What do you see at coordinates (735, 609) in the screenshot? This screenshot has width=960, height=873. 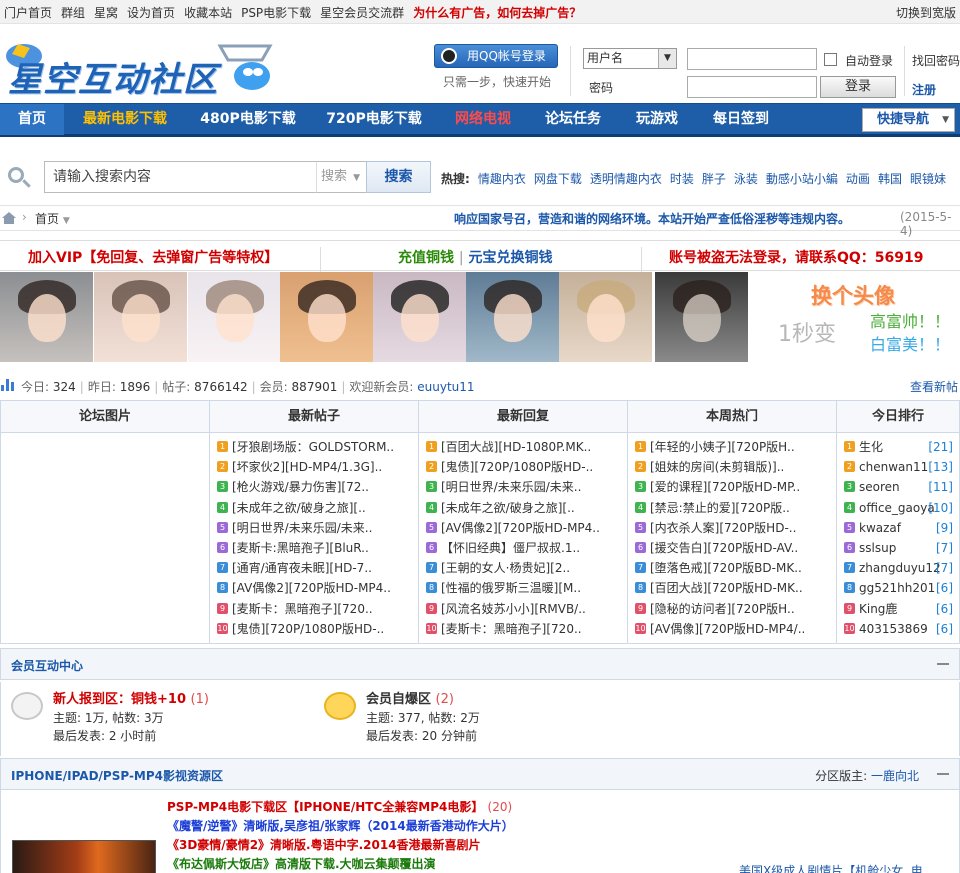 I see `thread-link: 9 [隐秘的访问者][720P版H..` at bounding box center [735, 609].